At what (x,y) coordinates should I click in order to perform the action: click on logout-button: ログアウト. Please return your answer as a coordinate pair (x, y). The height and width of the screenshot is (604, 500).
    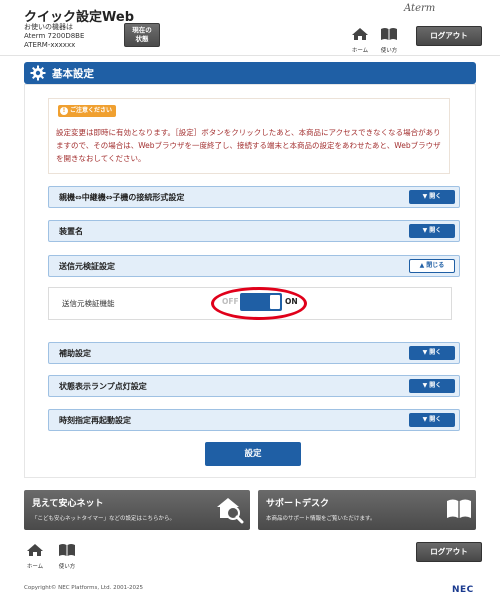
    Looking at the image, I should click on (449, 36).